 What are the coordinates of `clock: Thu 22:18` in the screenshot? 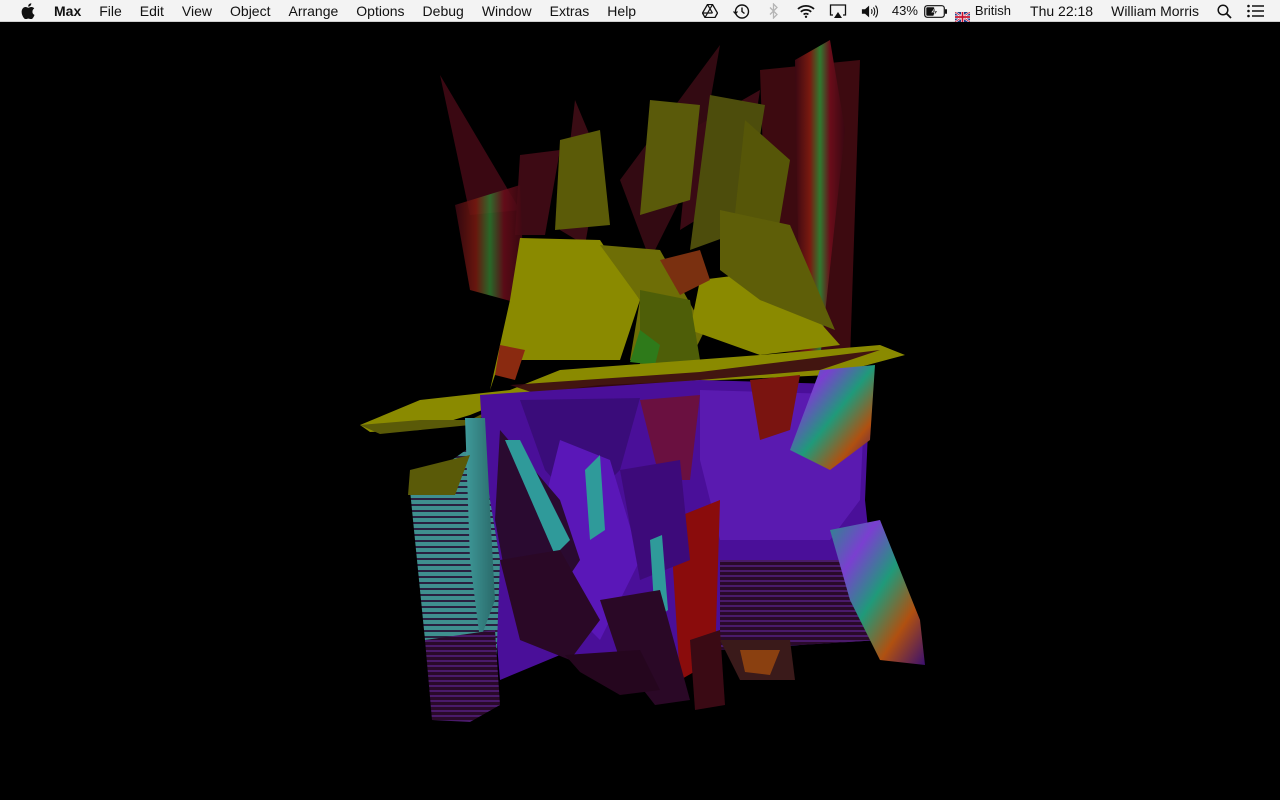 It's located at (1062, 11).